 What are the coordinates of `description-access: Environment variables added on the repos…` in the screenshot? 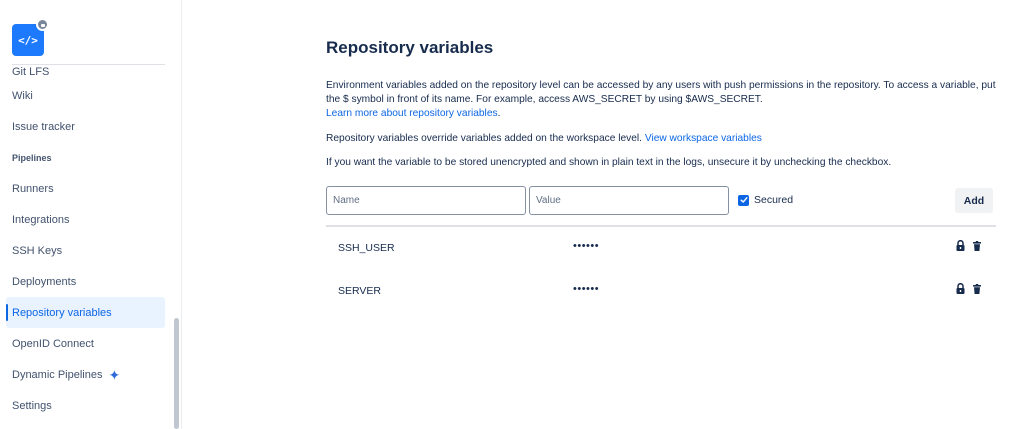 It's located at (661, 99).